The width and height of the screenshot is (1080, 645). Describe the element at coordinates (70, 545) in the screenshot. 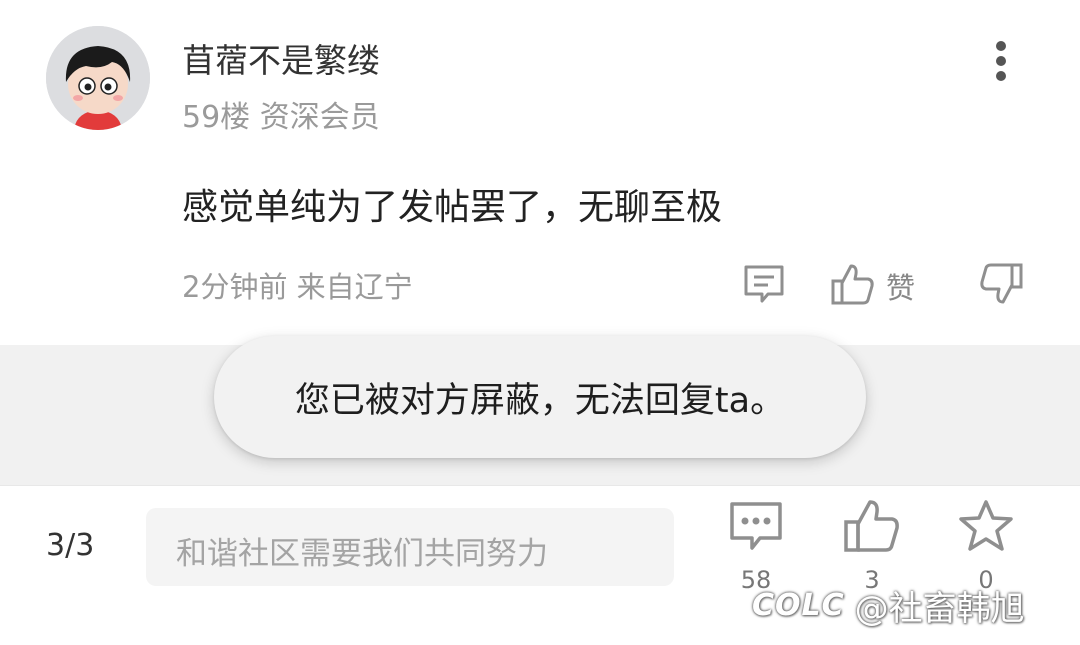

I see `page-indicator: 3/3` at that location.